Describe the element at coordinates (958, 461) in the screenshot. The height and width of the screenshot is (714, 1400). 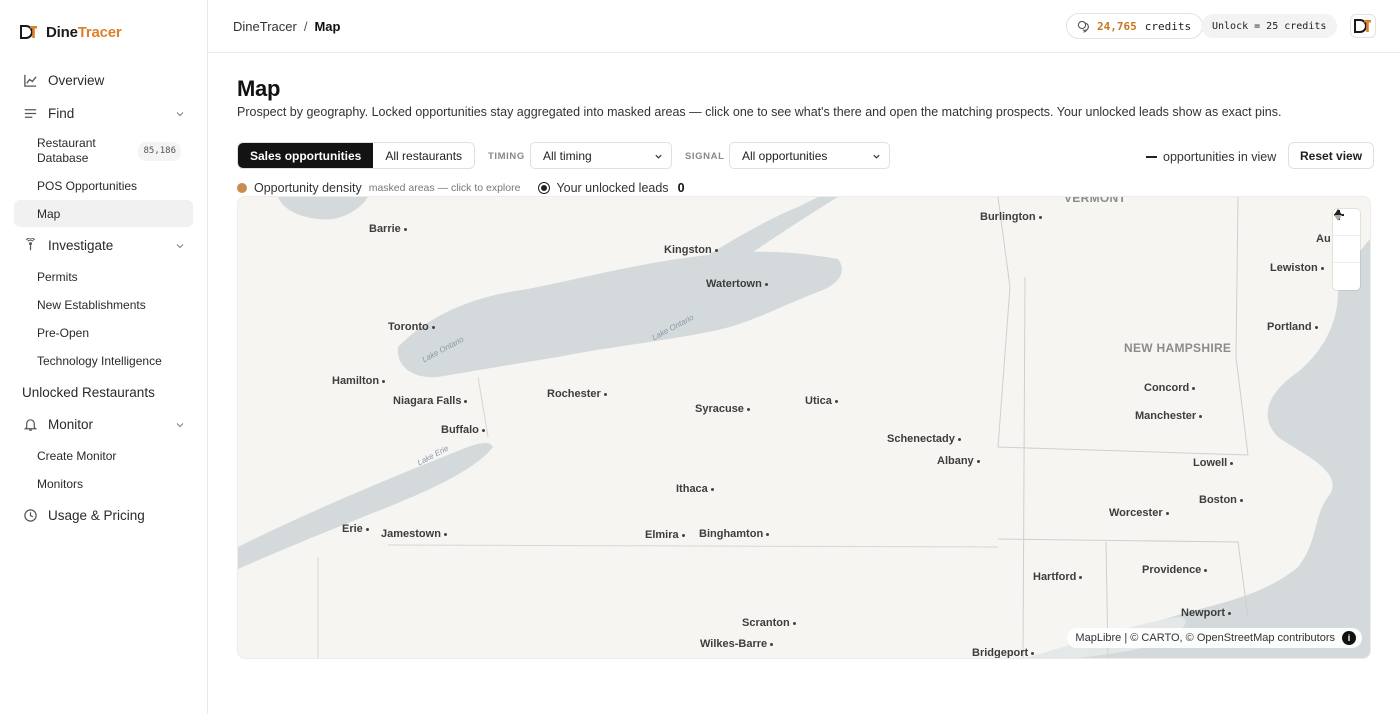
I see `city-label: Albany` at that location.